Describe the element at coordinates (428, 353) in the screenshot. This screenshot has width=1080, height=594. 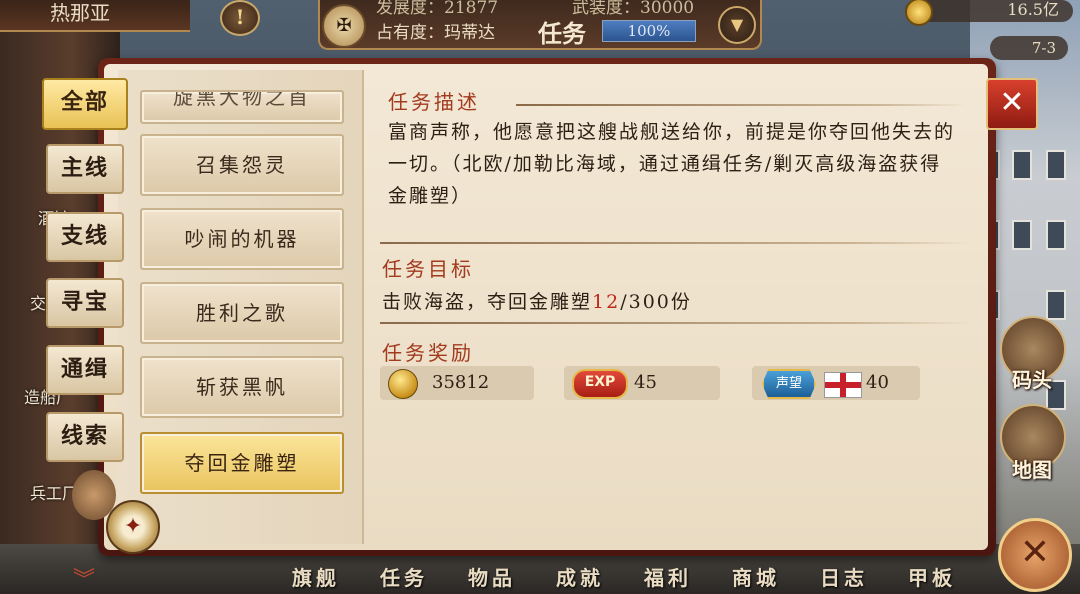
I see `reward-title: 任务奖励` at that location.